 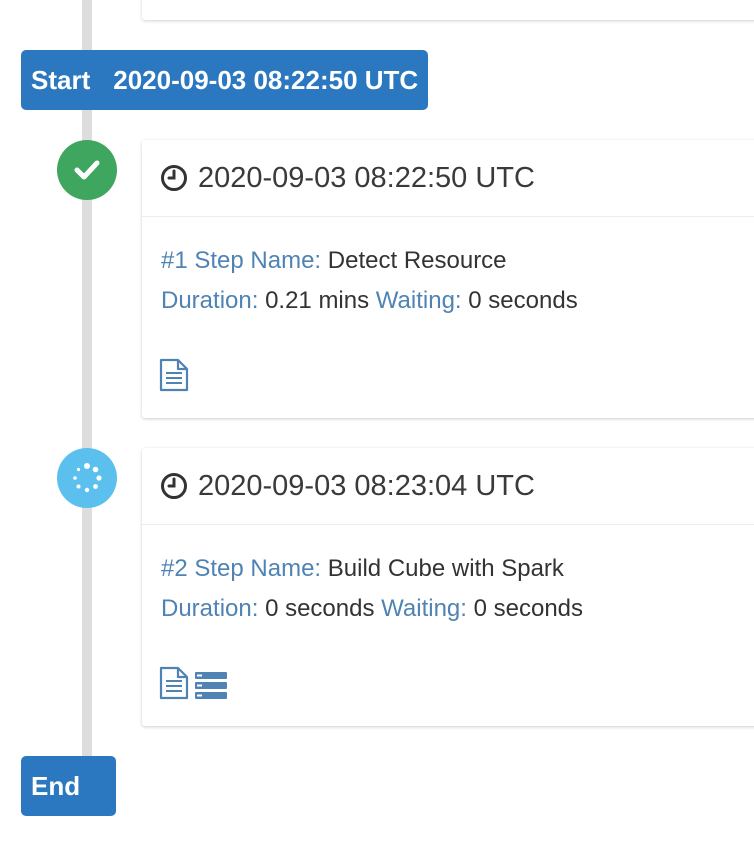 What do you see at coordinates (61, 79) in the screenshot?
I see `start-label: Start` at bounding box center [61, 79].